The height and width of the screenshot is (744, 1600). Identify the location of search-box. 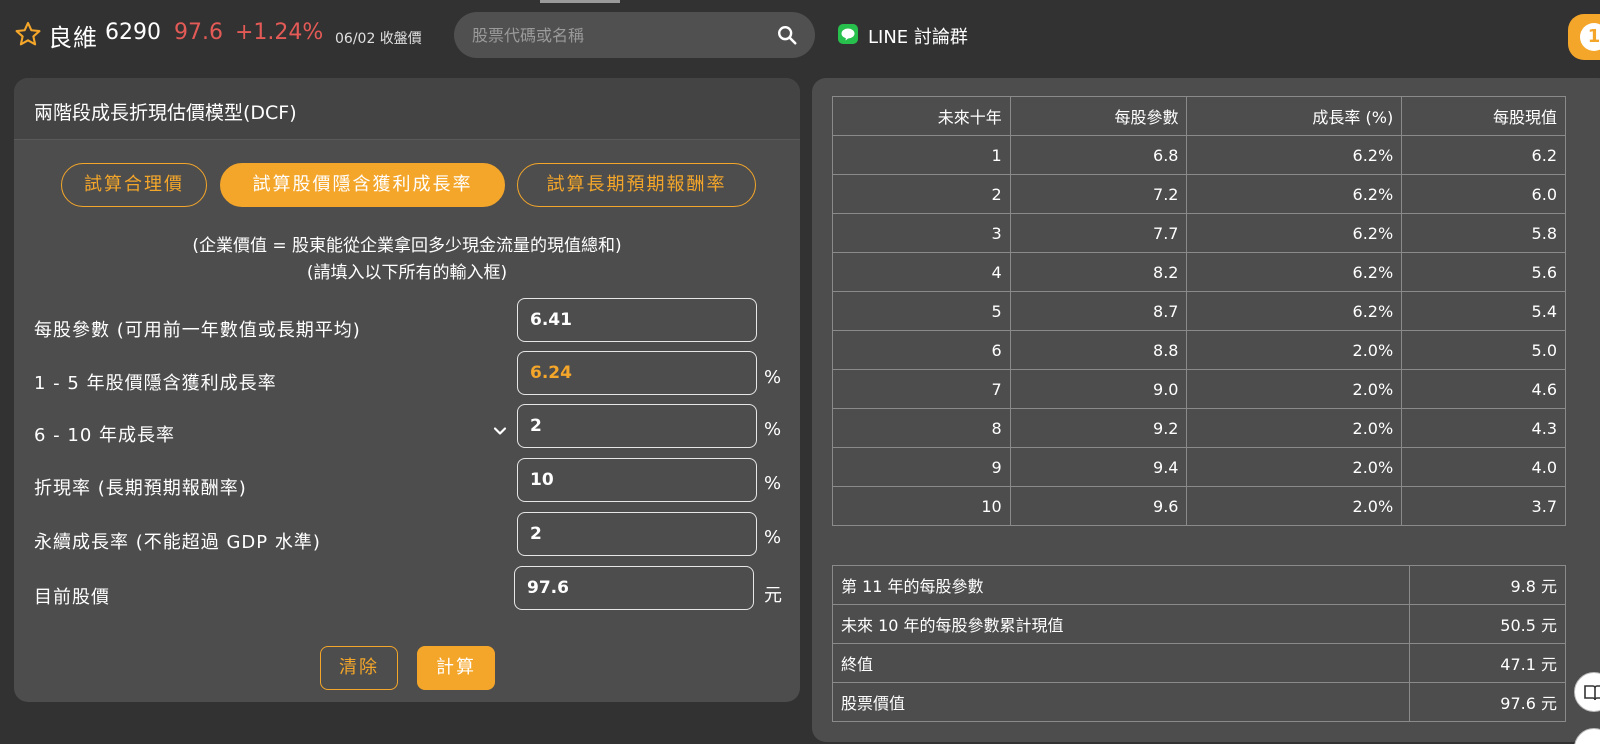
(634, 35).